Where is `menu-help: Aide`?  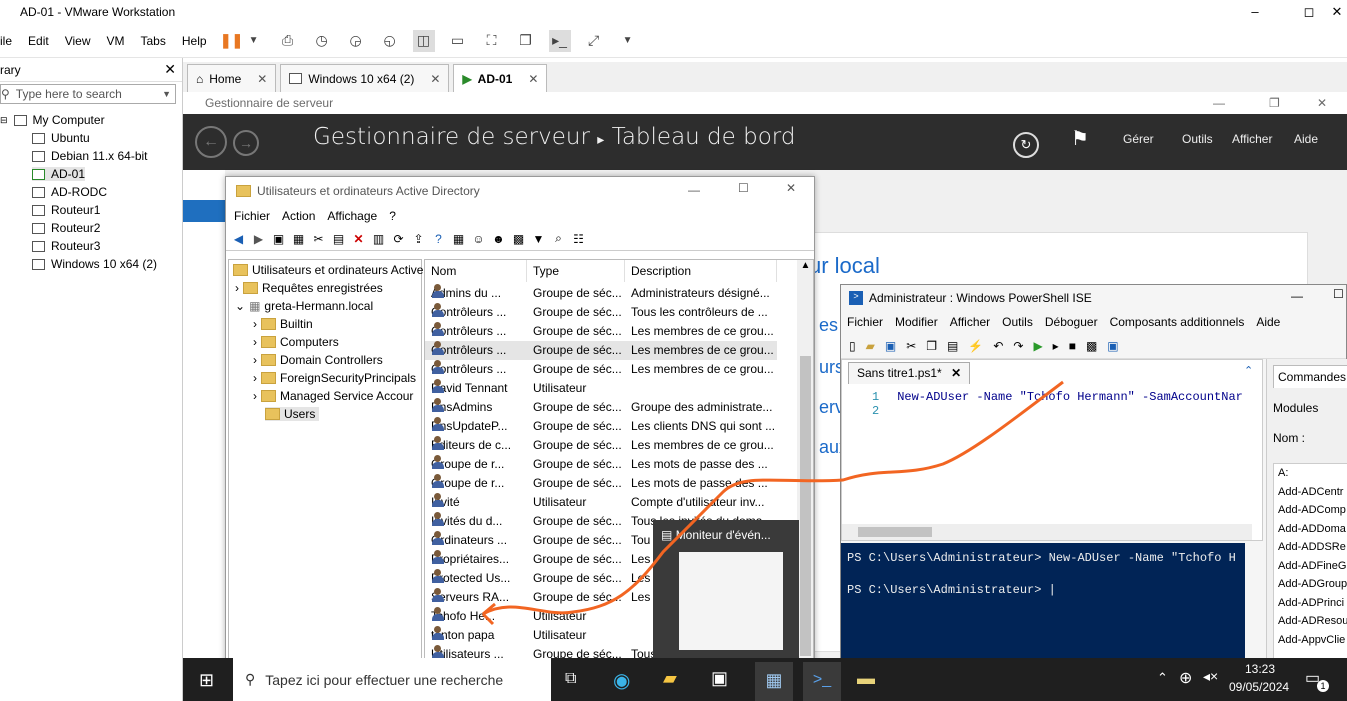
menu-help: Aide is located at coordinates (1306, 139).